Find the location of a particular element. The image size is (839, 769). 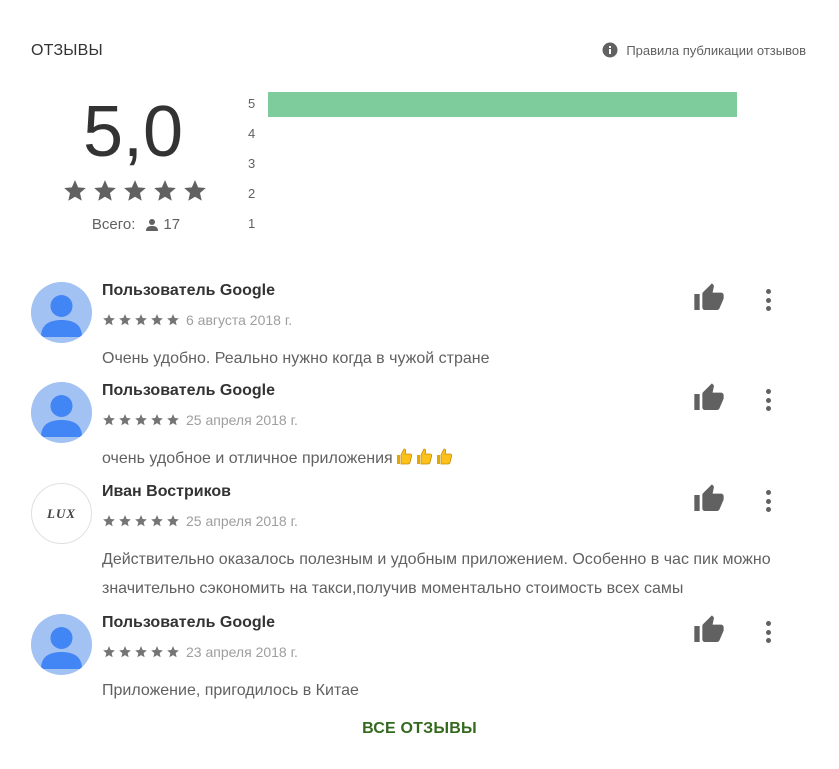

review-meta: 23 апреля 2018 г. is located at coordinates (200, 652).